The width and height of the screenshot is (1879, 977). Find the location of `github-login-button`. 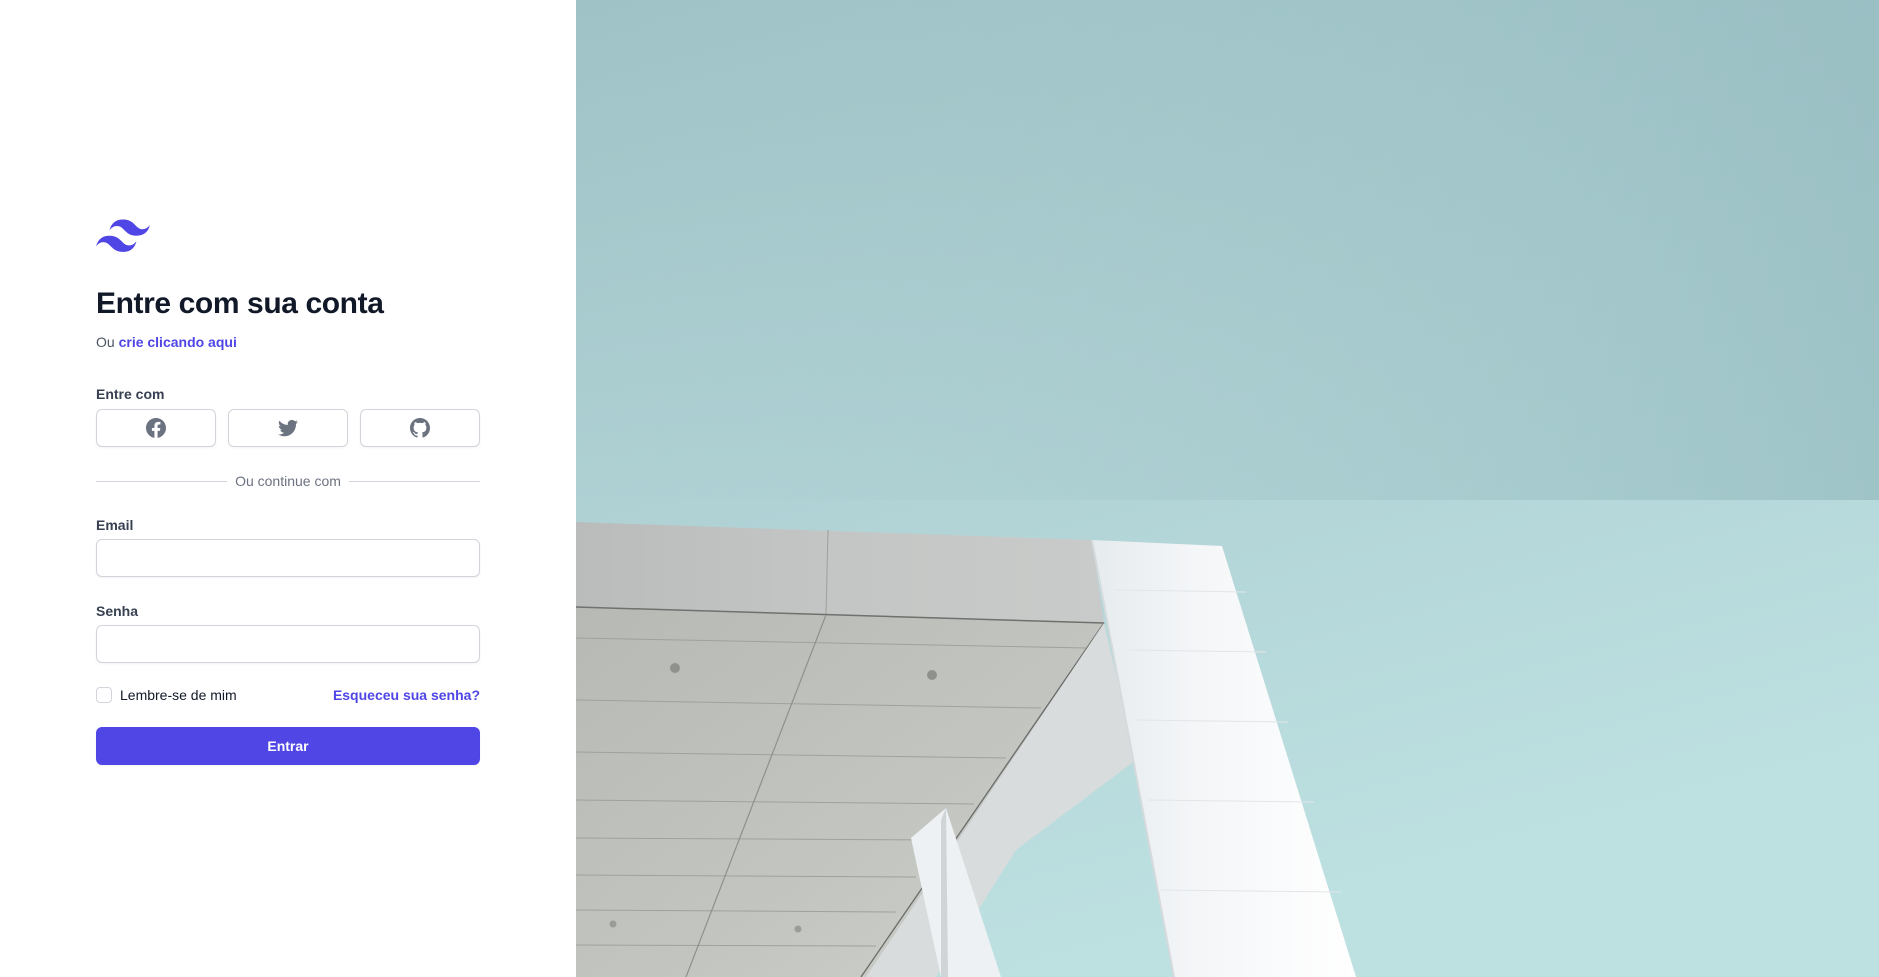

github-login-button is located at coordinates (420, 428).